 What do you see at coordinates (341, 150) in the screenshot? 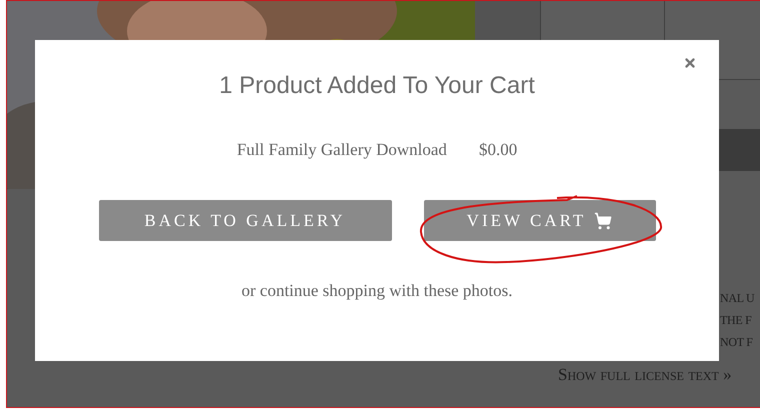
I see `product-name: Full Family Gallery Download` at bounding box center [341, 150].